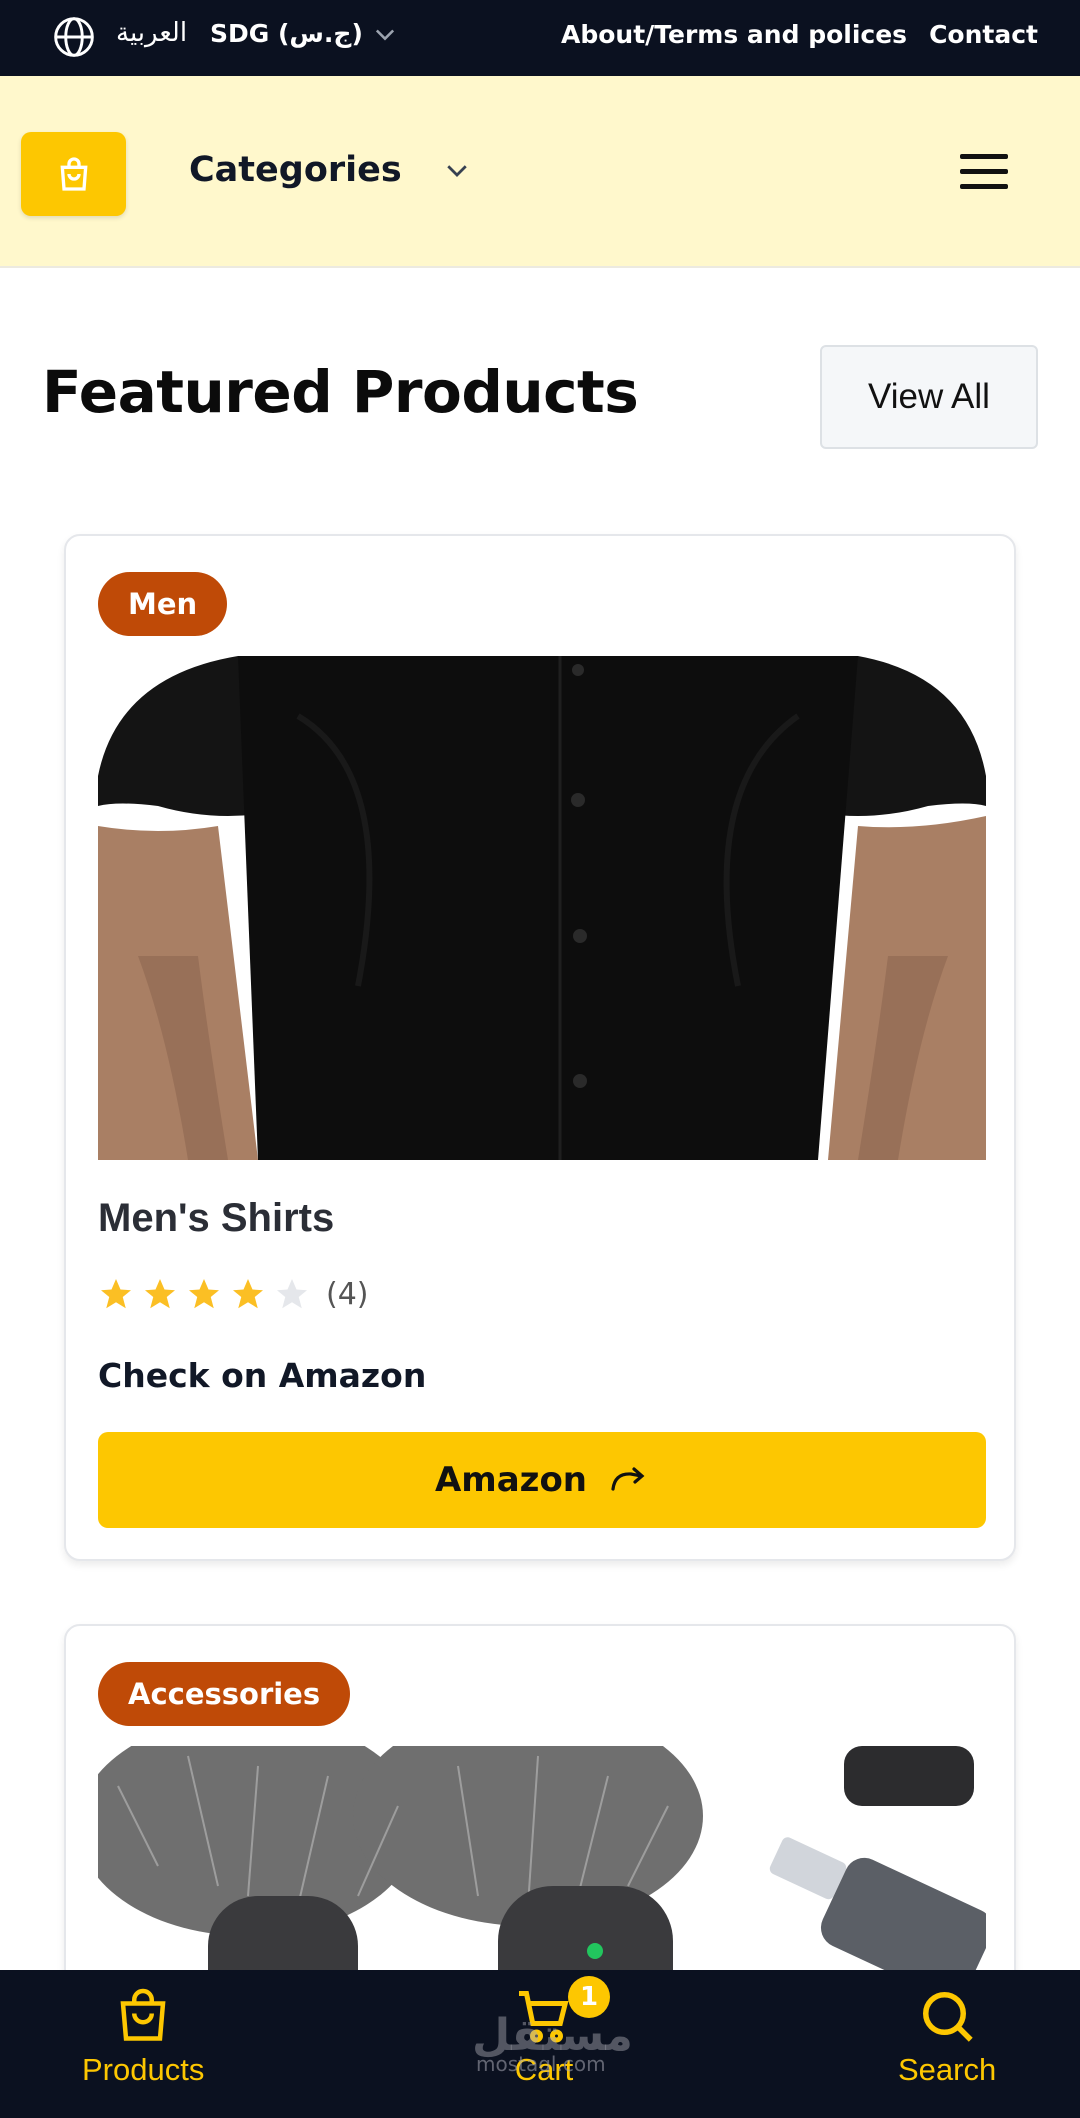 The height and width of the screenshot is (2118, 1080). What do you see at coordinates (628, 1479) in the screenshot?
I see `redo-arrow-icon` at bounding box center [628, 1479].